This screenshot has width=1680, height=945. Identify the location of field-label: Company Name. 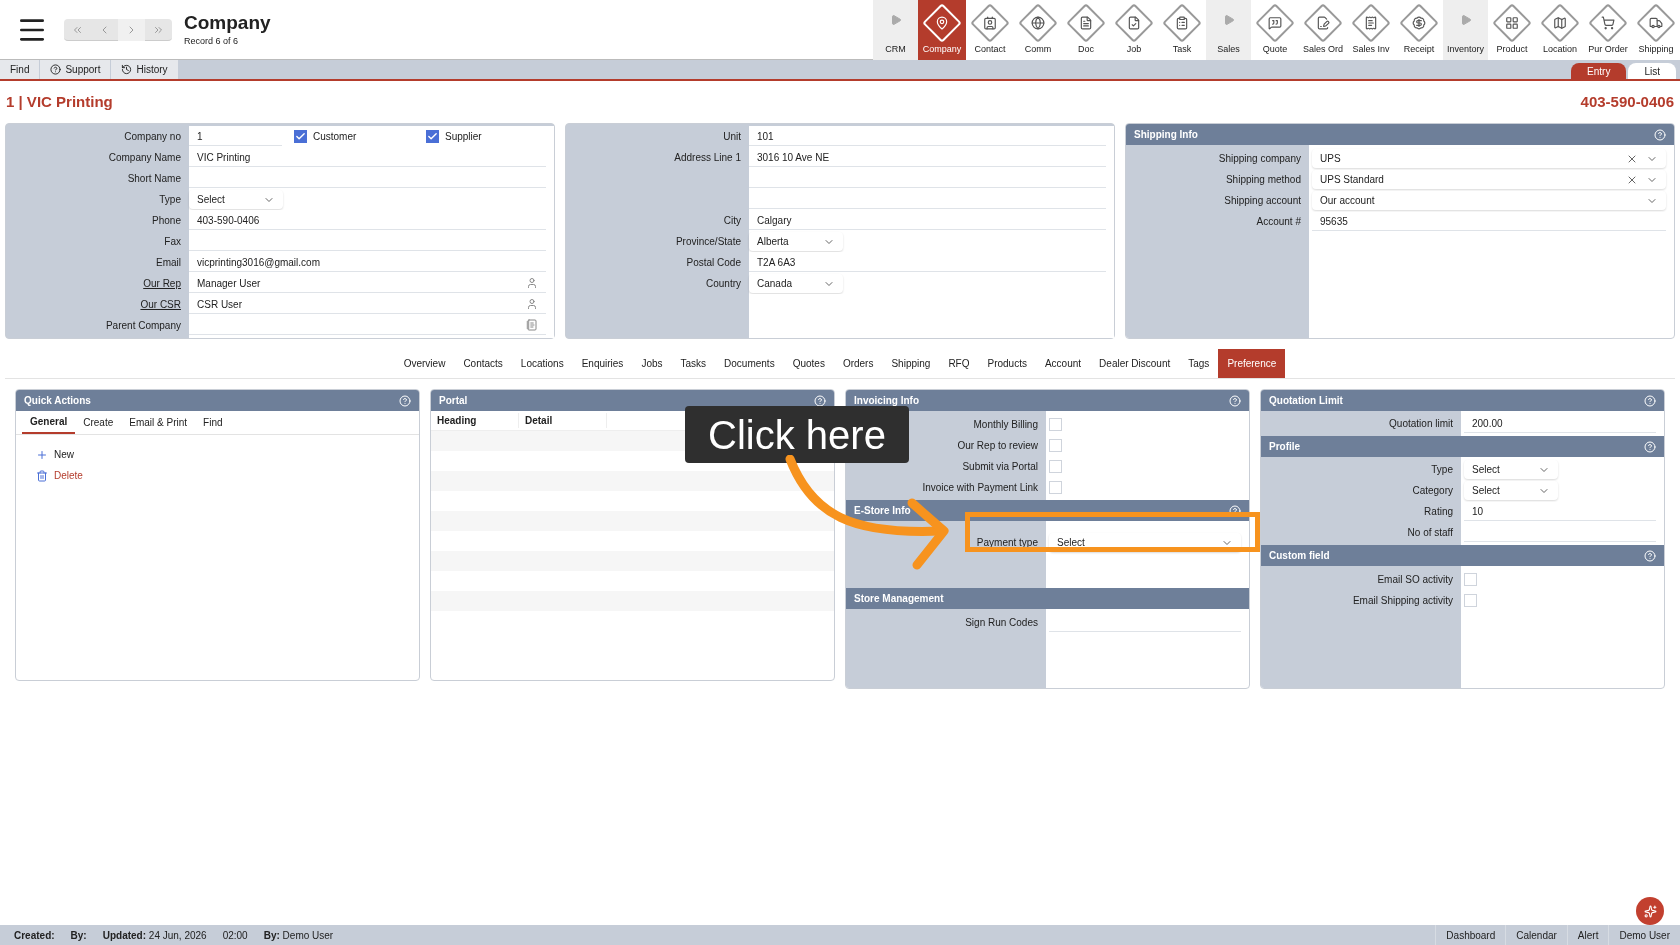
(144, 157).